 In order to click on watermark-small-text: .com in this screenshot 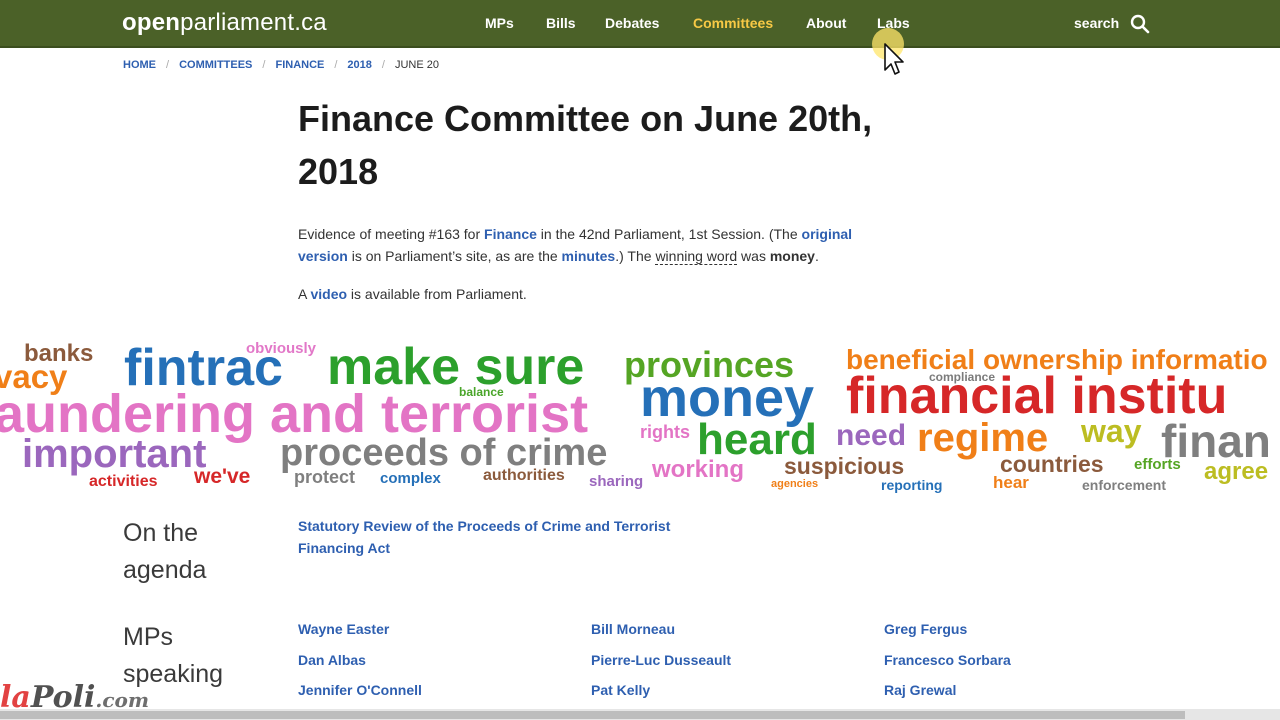, I will do `click(122, 700)`.